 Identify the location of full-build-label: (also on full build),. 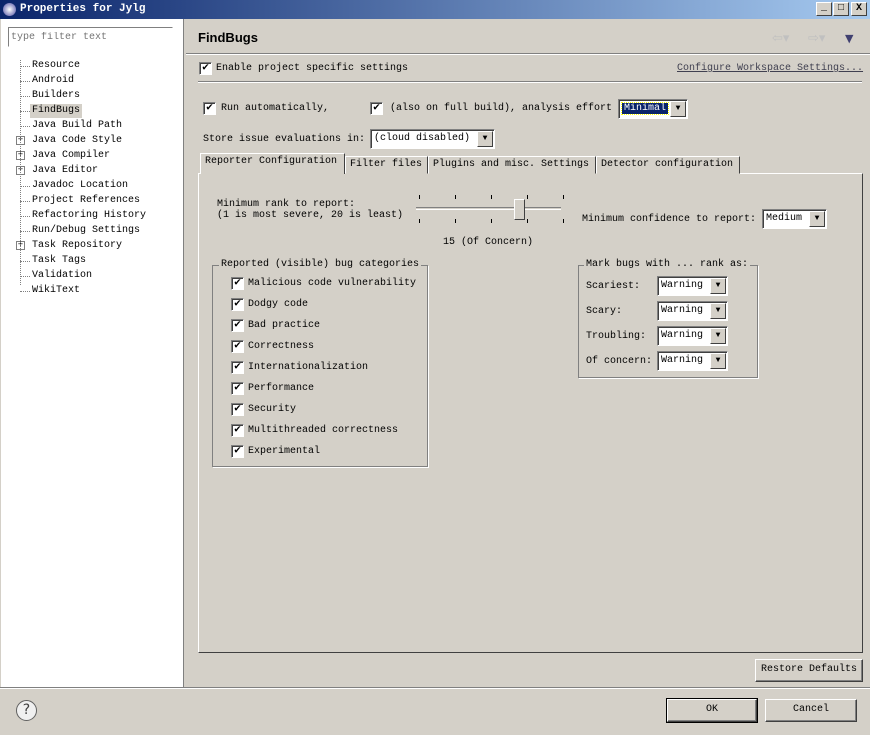
(453, 108).